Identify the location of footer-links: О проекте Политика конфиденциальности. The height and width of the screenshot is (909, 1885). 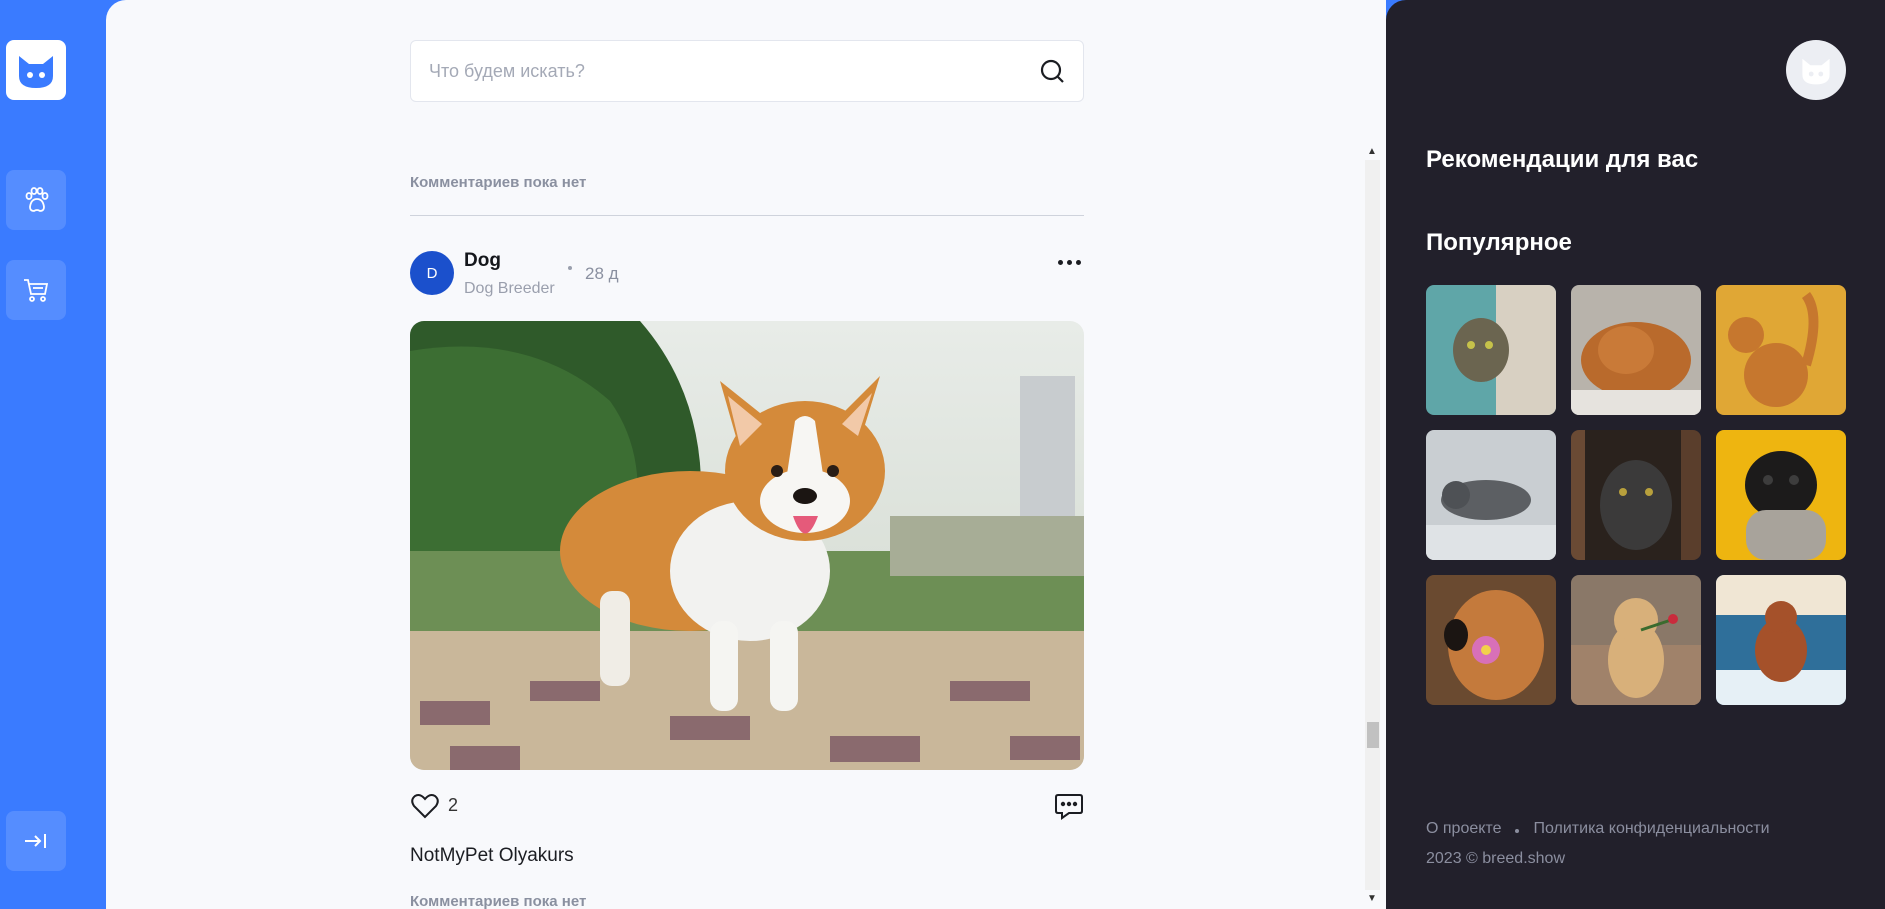
(1598, 829).